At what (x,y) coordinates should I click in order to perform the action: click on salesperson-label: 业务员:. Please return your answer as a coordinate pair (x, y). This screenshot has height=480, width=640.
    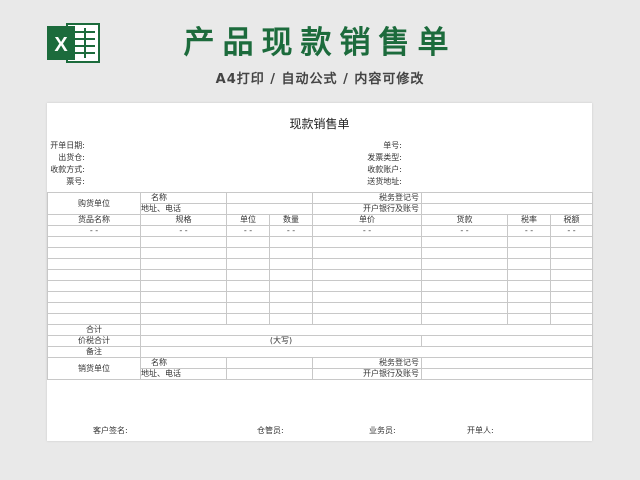
    Looking at the image, I should click on (382, 430).